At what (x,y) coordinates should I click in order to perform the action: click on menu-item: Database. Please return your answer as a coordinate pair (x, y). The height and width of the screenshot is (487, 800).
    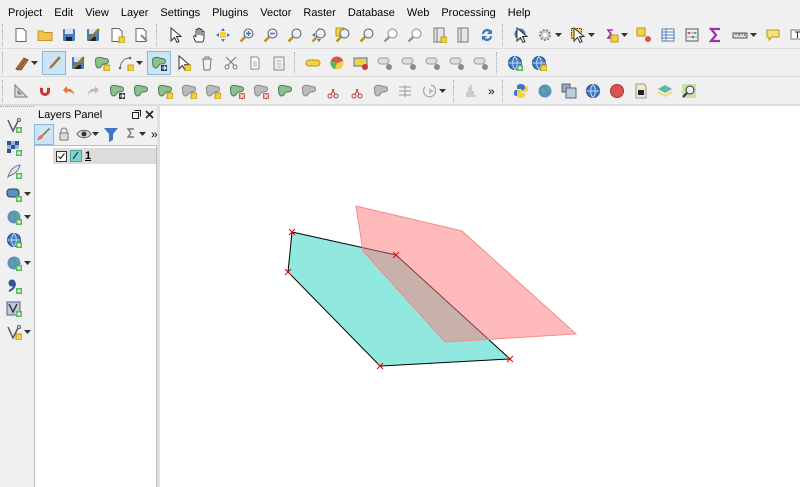
    Looking at the image, I should click on (371, 12).